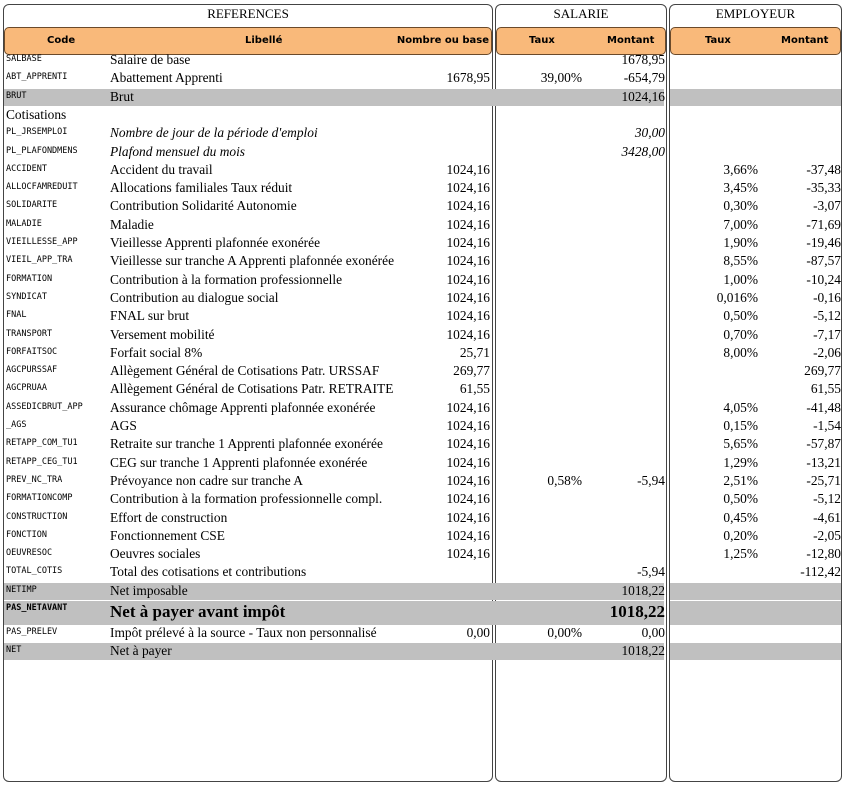 The width and height of the screenshot is (847, 786). What do you see at coordinates (122, 96) in the screenshot?
I see `cell-libelle: Brut` at bounding box center [122, 96].